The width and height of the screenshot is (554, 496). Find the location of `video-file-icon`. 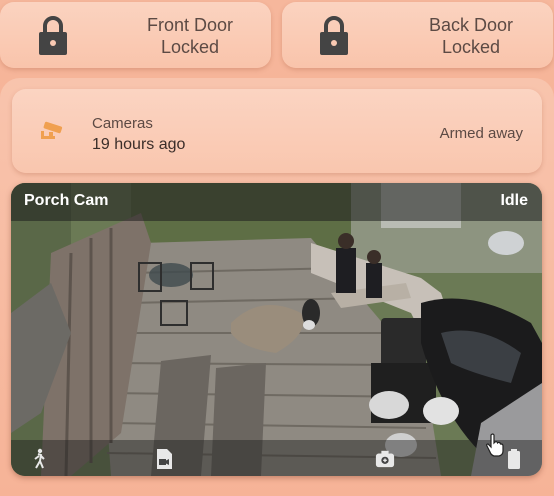

video-file-icon is located at coordinates (164, 459).